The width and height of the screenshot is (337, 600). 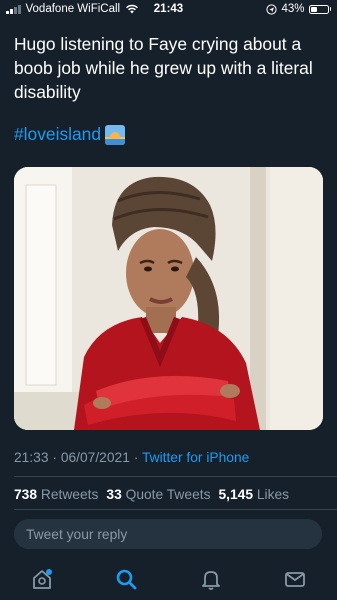 I want to click on retweets-label: Retweets, so click(x=69, y=494).